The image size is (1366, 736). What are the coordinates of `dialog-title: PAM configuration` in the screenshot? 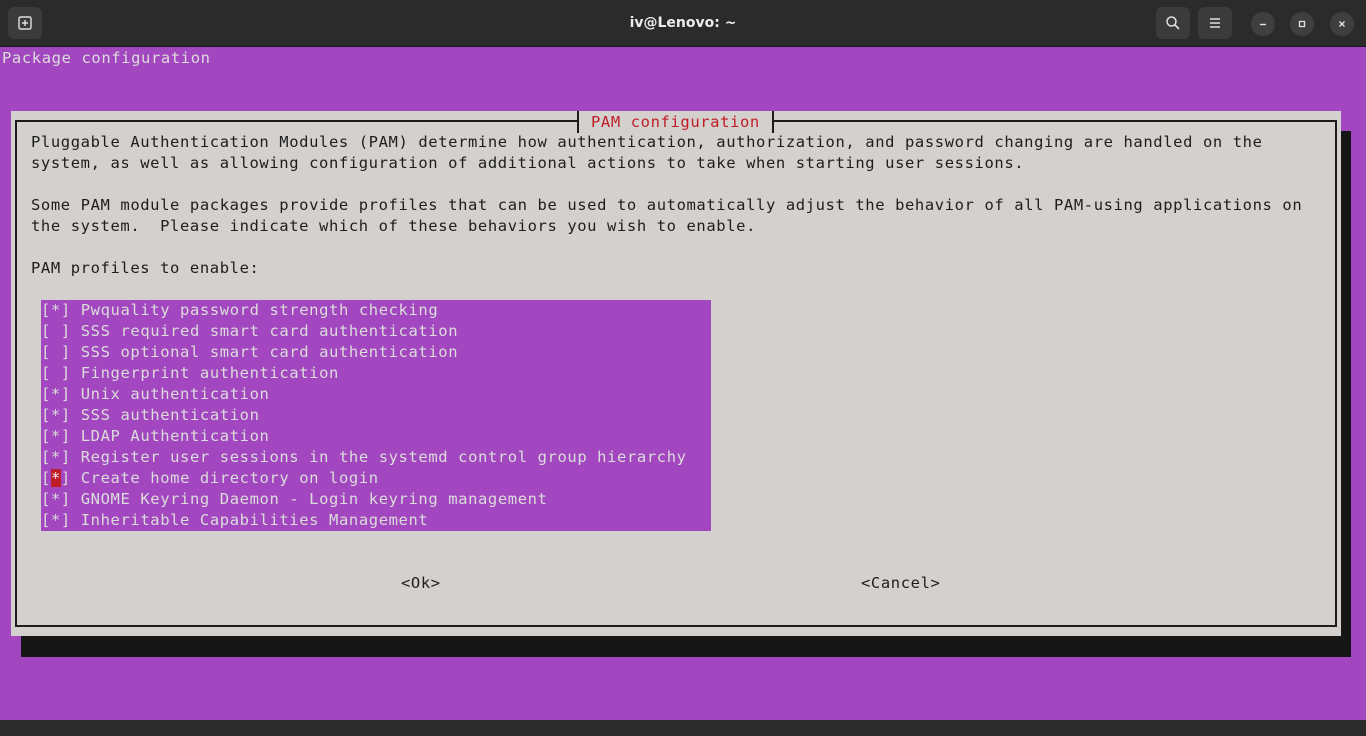 It's located at (675, 122).